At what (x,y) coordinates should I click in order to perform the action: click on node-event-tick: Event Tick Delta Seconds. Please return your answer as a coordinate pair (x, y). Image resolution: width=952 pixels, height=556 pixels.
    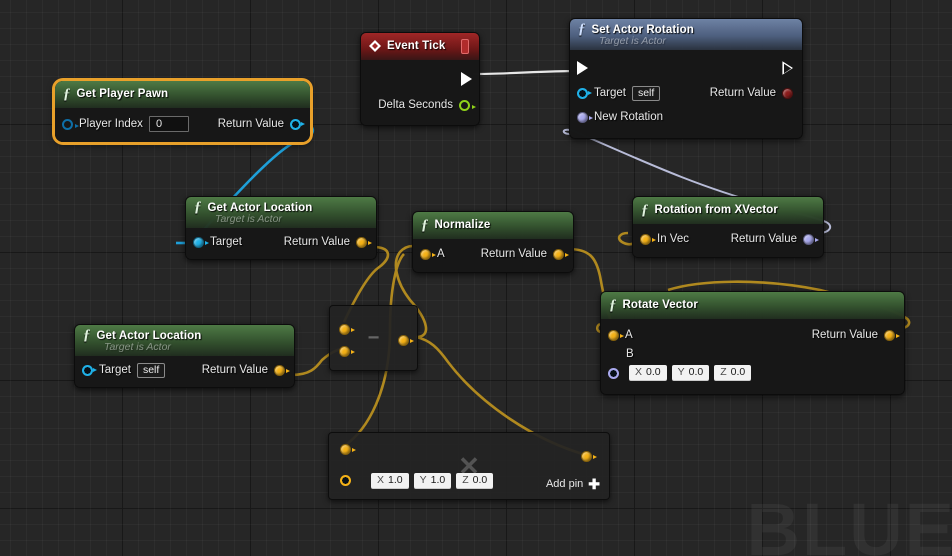
    Looking at the image, I should click on (420, 79).